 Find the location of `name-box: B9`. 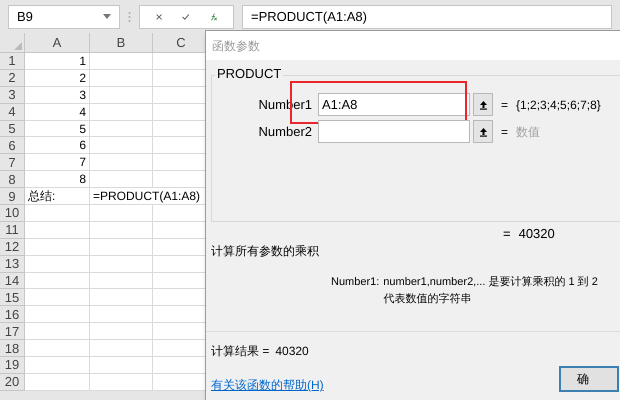

name-box: B9 is located at coordinates (64, 16).